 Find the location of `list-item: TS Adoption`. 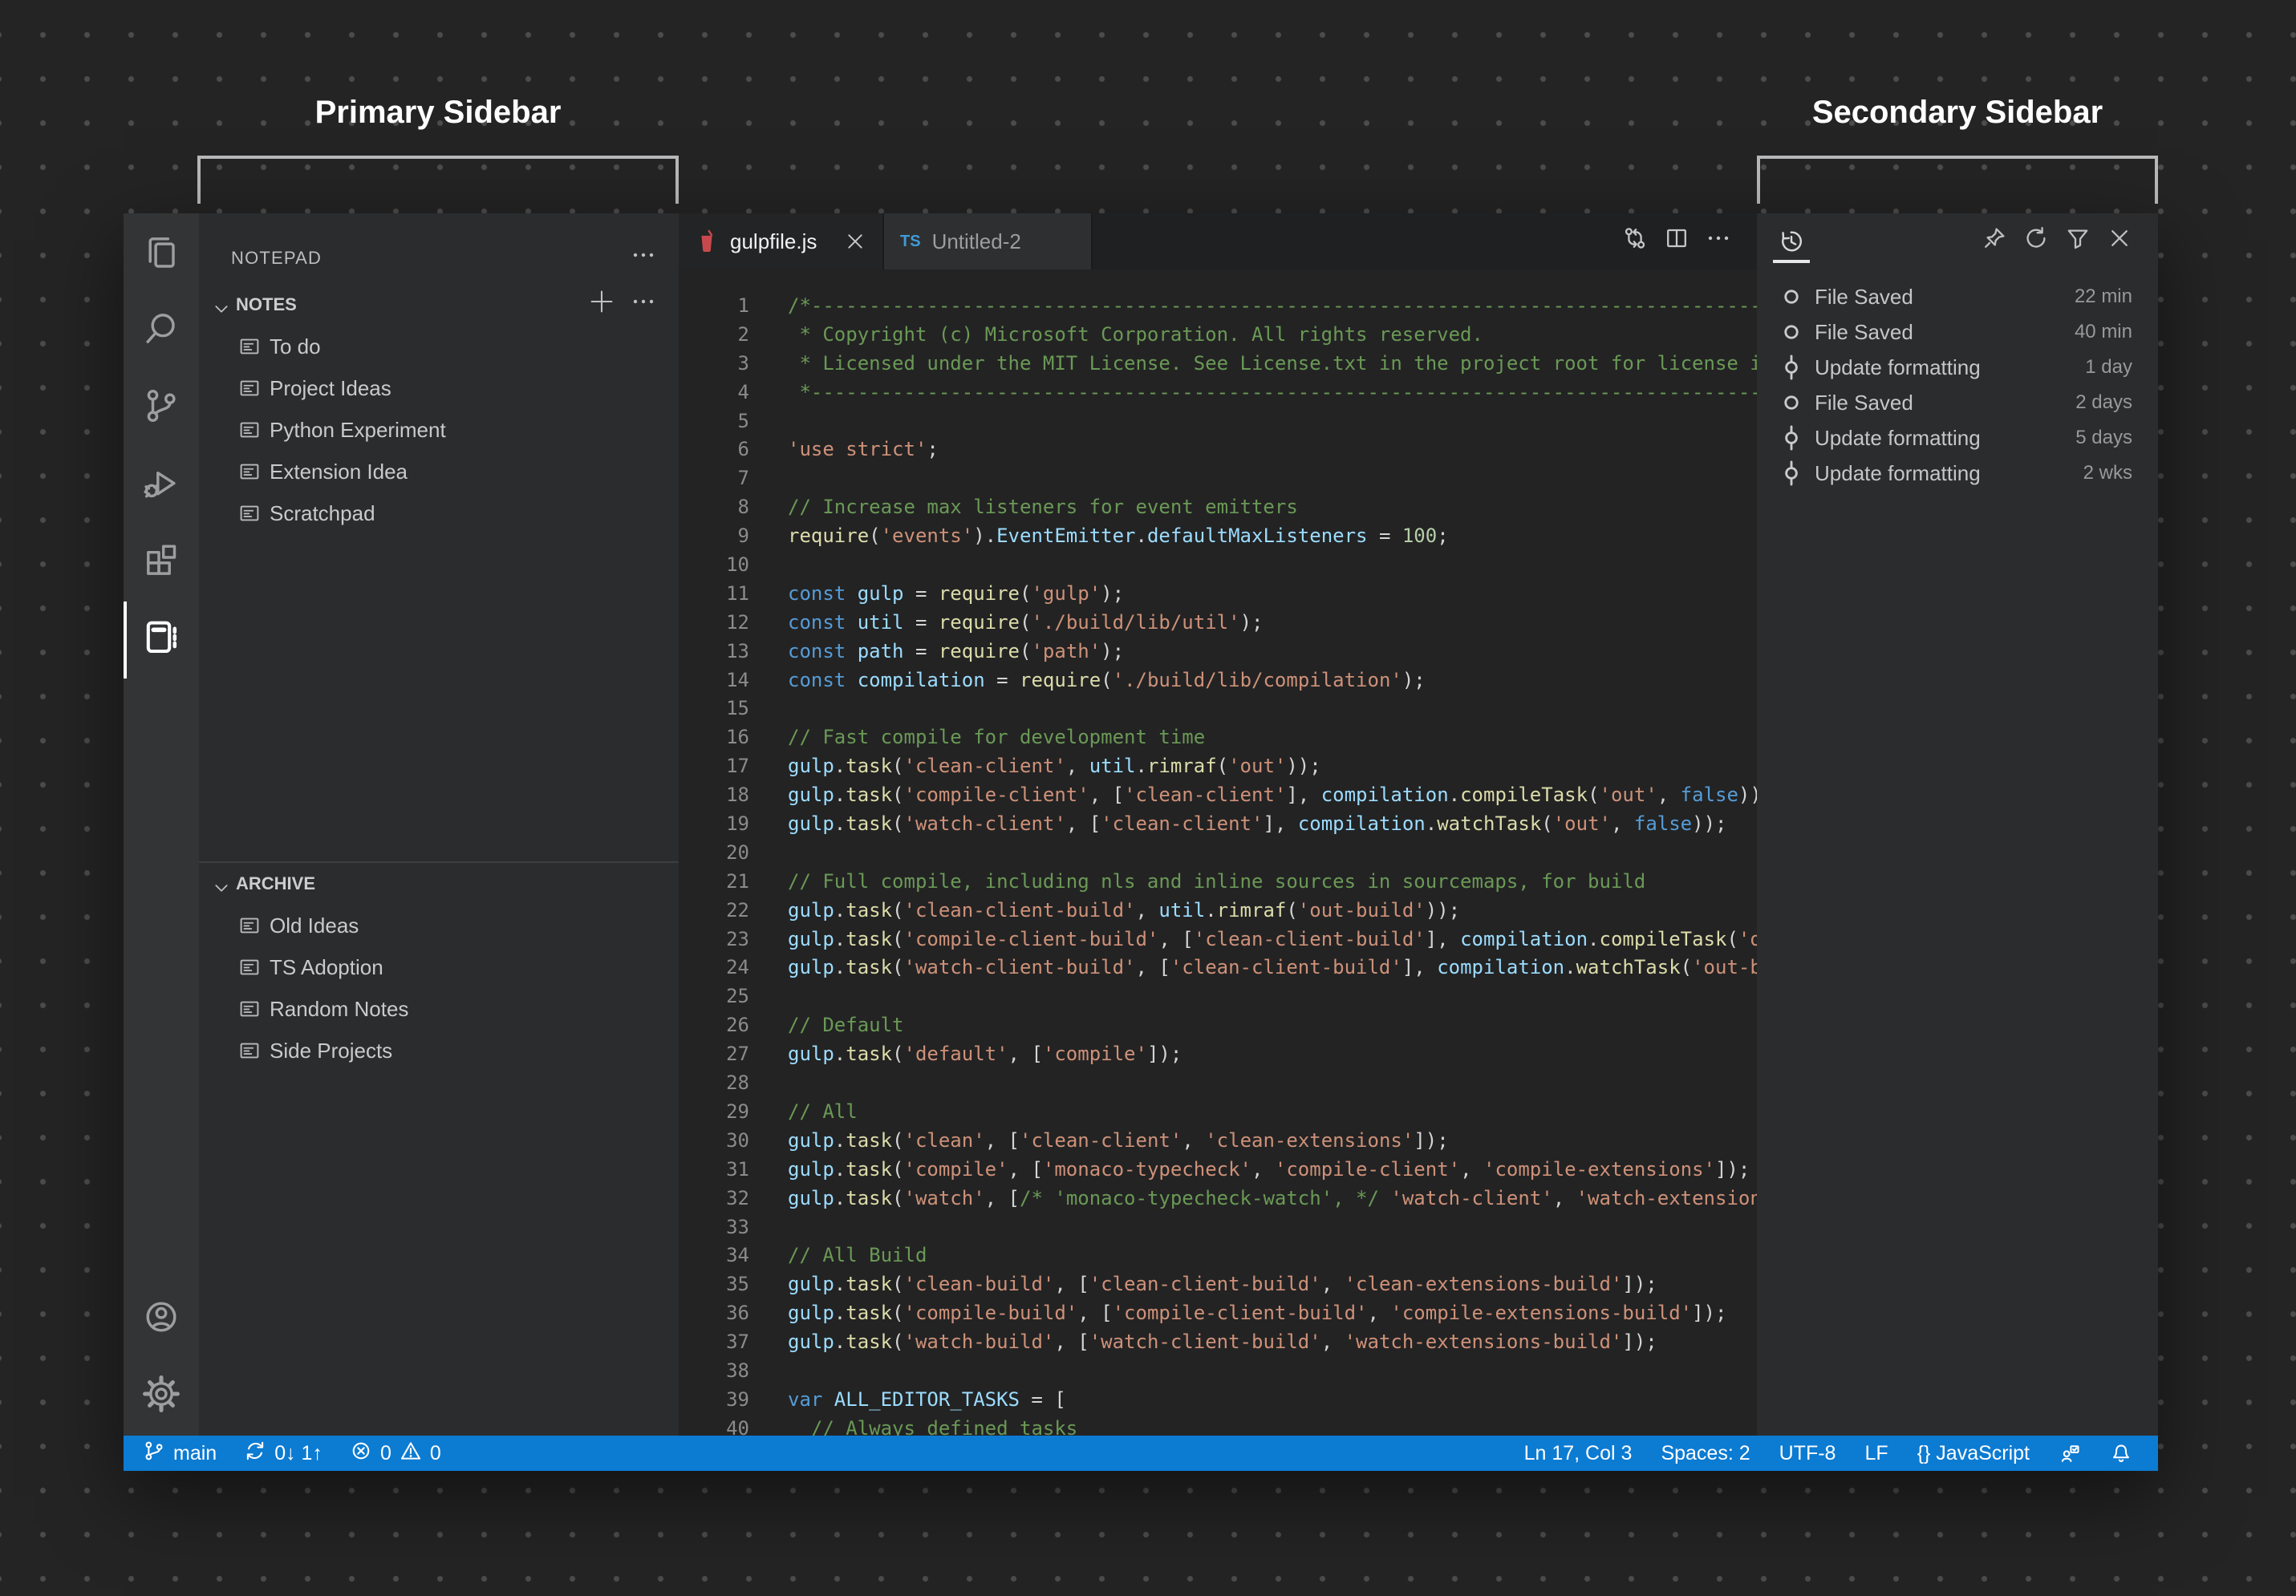

list-item: TS Adoption is located at coordinates (439, 967).